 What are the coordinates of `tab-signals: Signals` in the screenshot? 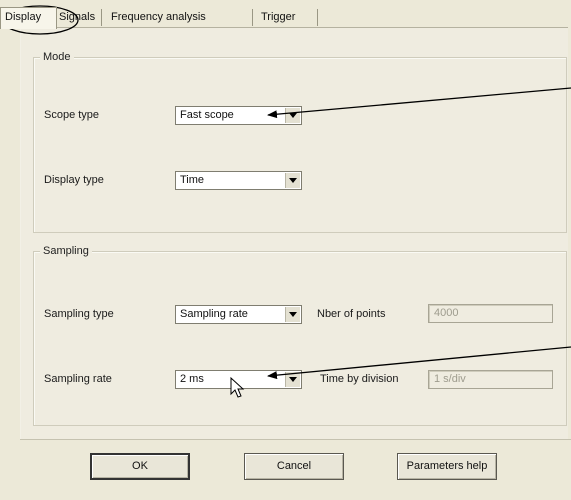 It's located at (77, 17).